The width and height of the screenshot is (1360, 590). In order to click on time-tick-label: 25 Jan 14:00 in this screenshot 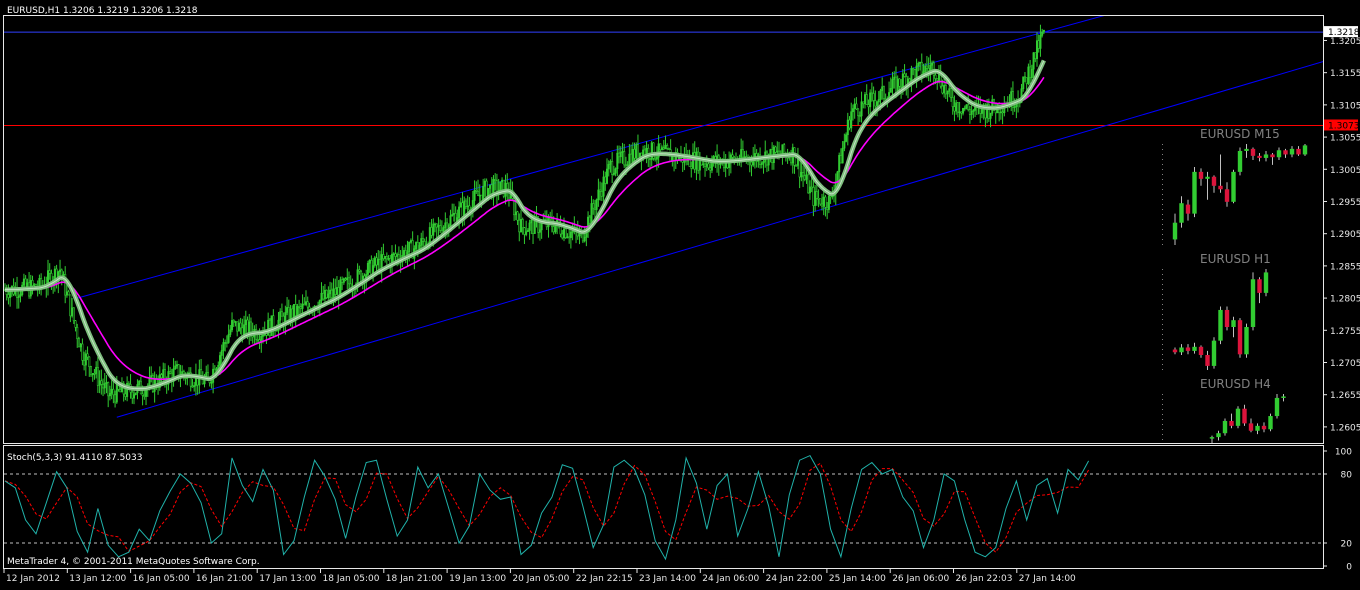, I will do `click(857, 579)`.